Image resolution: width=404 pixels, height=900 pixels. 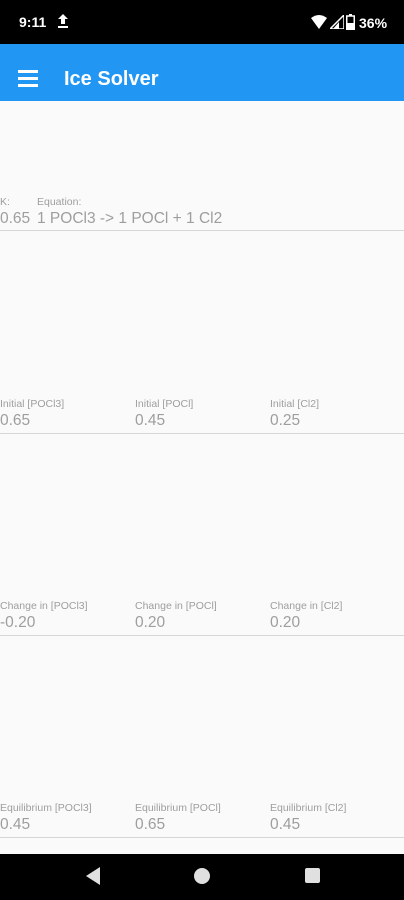 I want to click on k-label: K:, so click(x=5, y=202).